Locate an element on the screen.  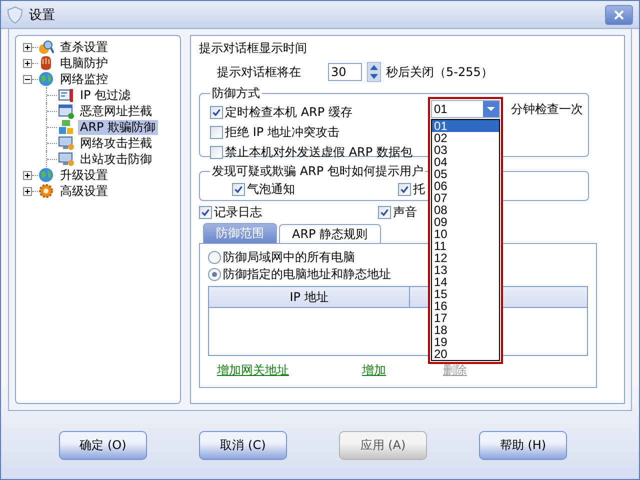
tree-item: IP 包过滤 is located at coordinates (105, 95).